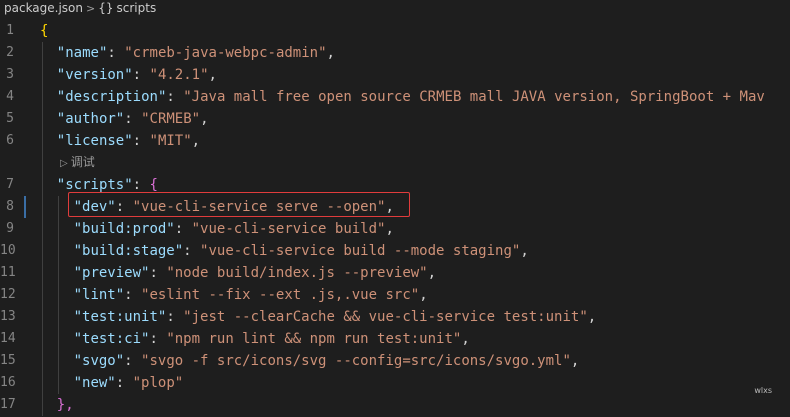 The image size is (790, 417). What do you see at coordinates (10, 184) in the screenshot?
I see `line-number: 7` at bounding box center [10, 184].